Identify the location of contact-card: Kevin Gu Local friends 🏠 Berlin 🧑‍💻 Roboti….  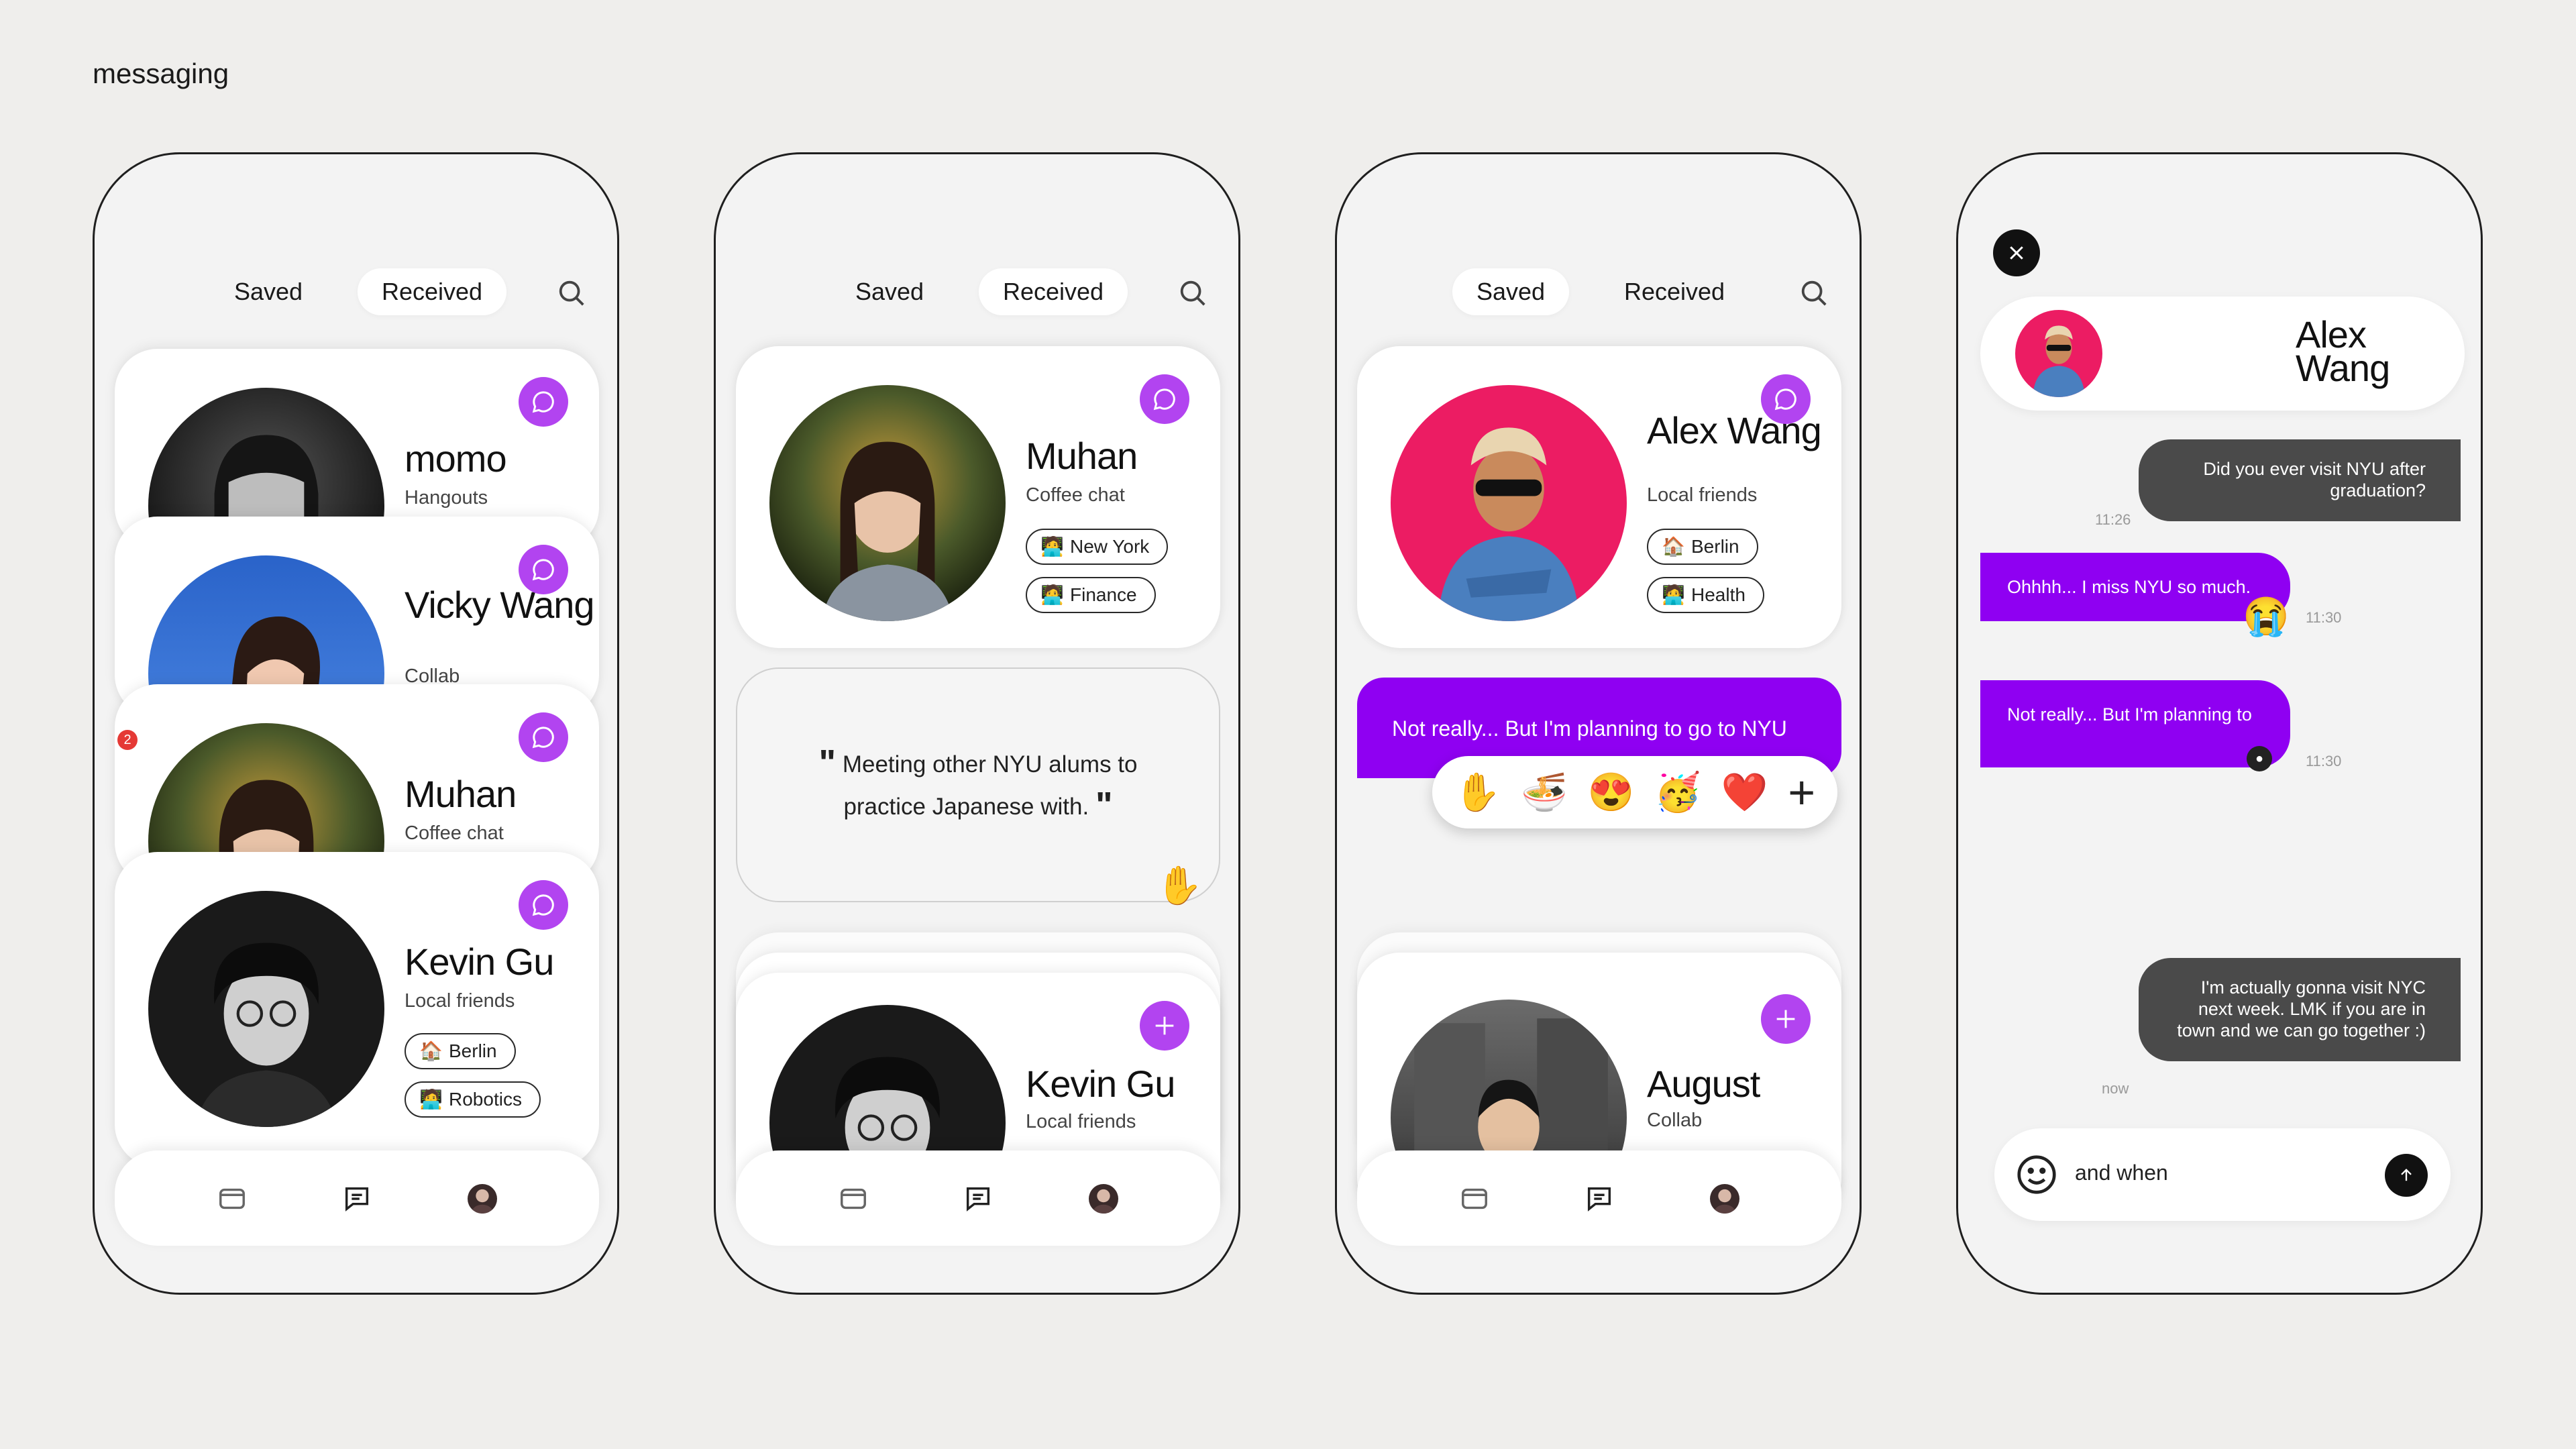
(357, 1009).